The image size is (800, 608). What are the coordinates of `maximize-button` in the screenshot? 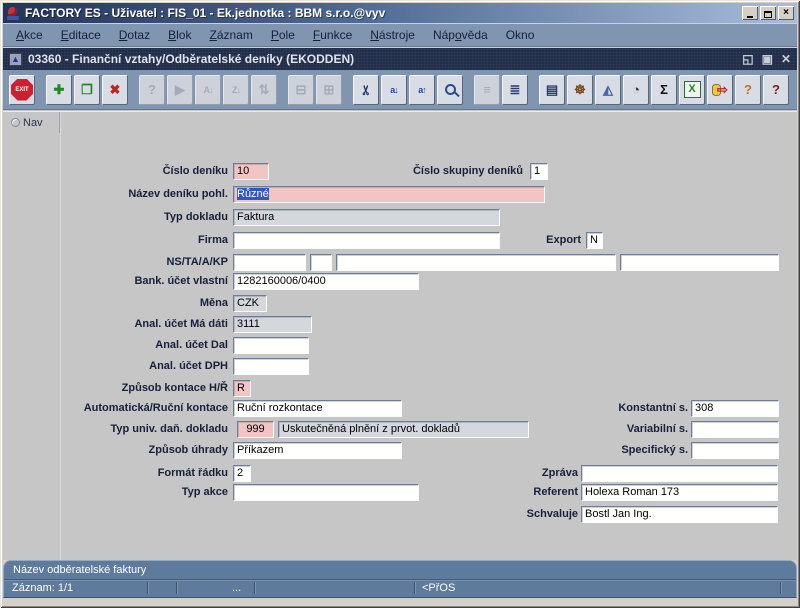 It's located at (768, 13).